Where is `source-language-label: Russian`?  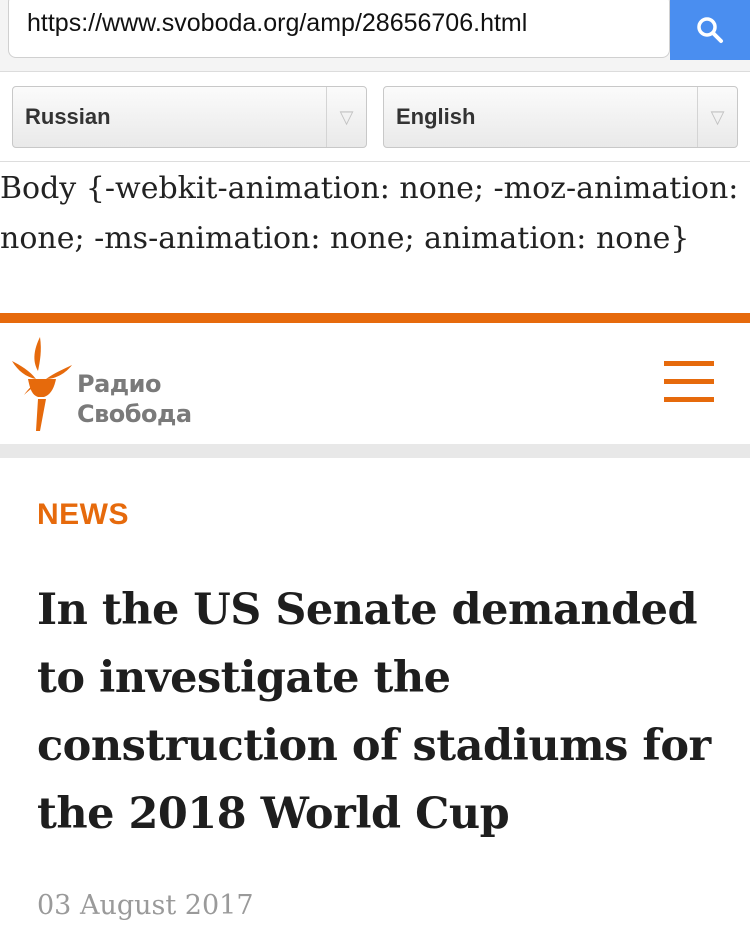 source-language-label: Russian is located at coordinates (68, 116).